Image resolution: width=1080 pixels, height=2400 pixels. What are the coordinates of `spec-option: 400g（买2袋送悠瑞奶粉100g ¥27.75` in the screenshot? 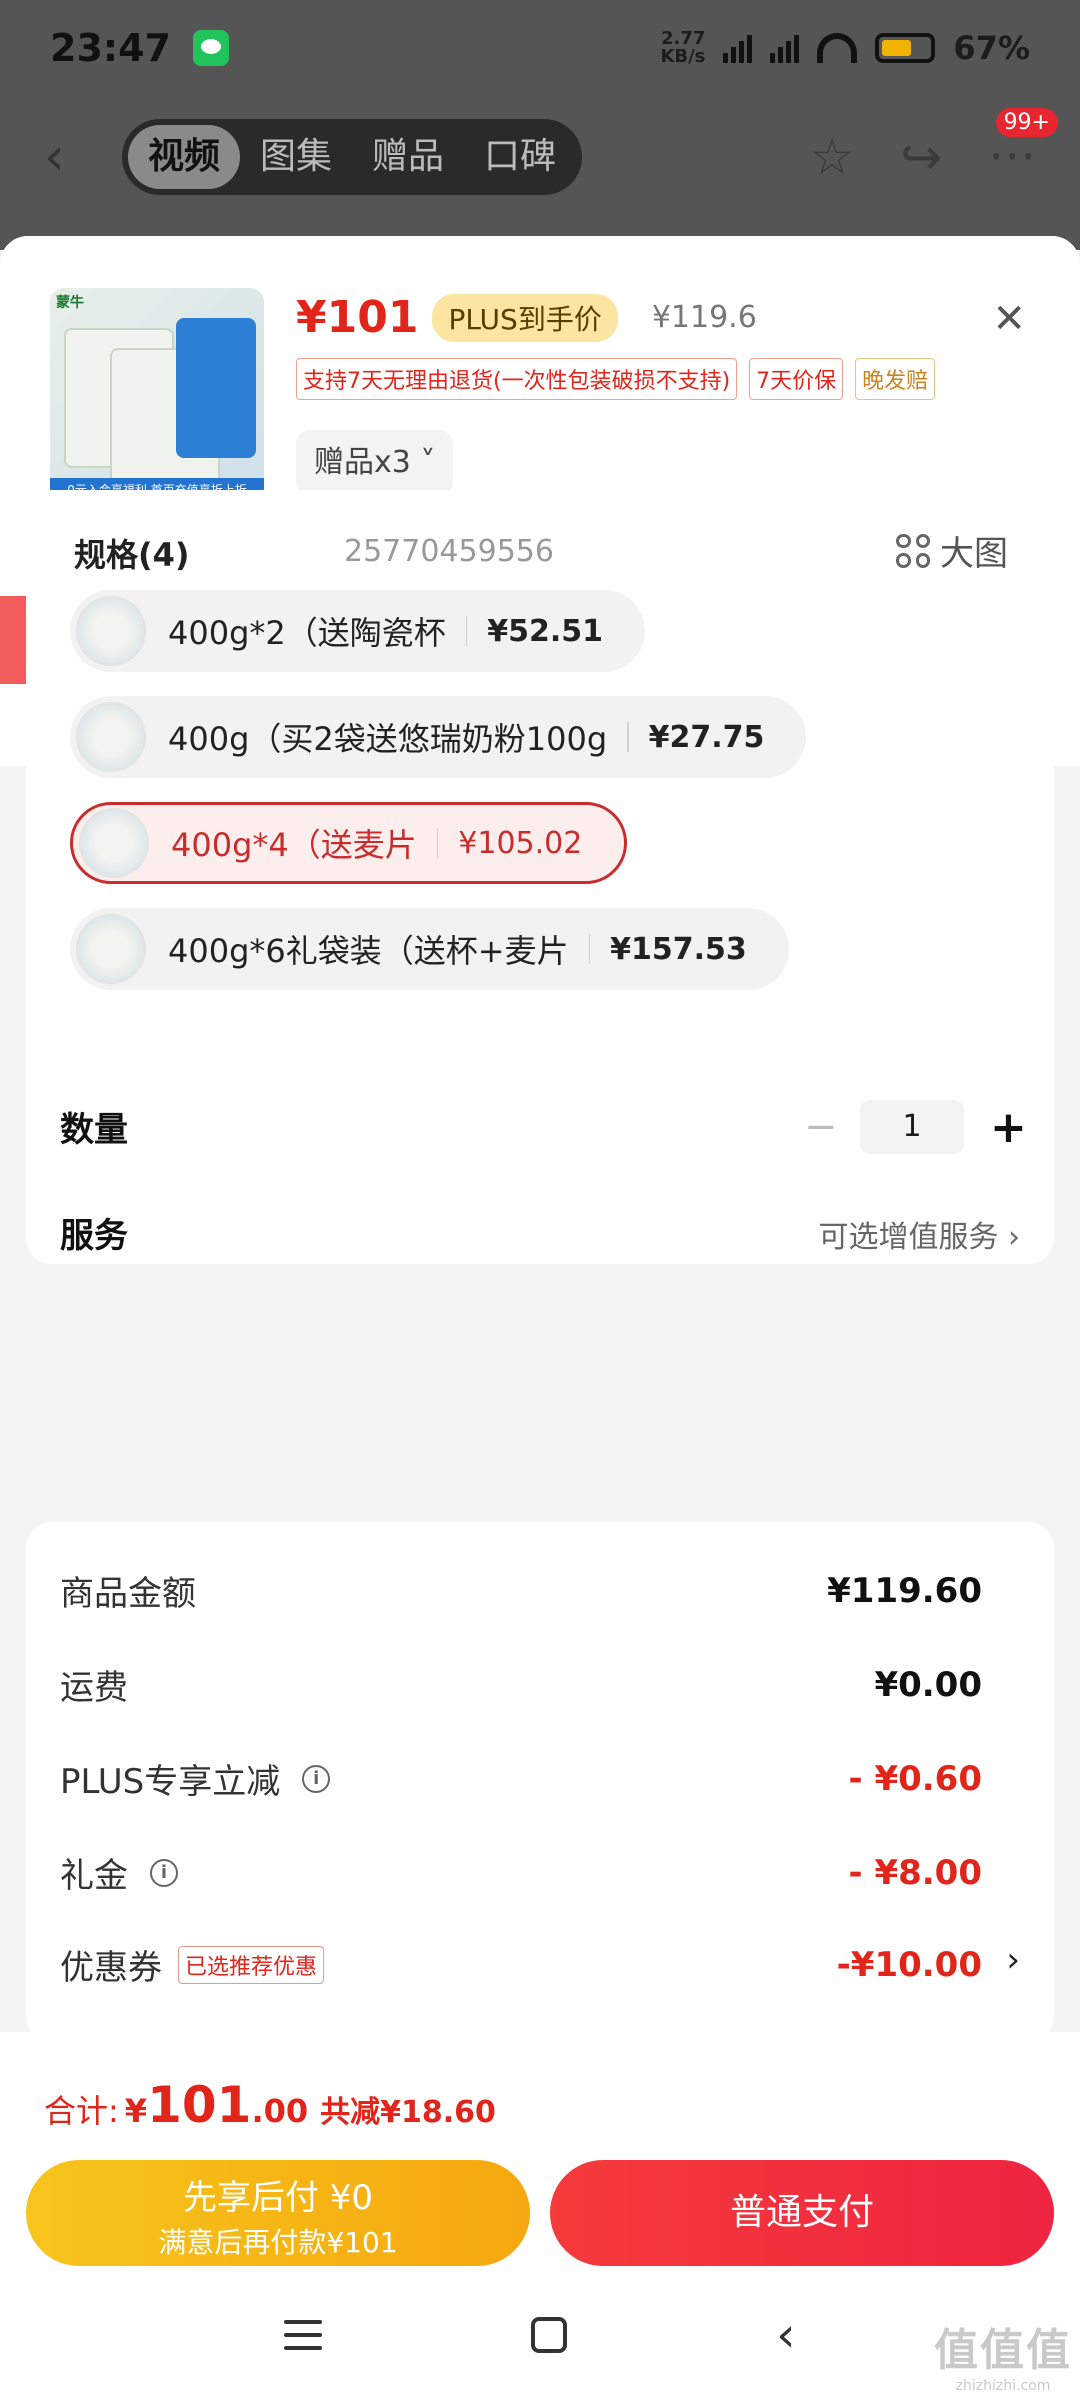 It's located at (438, 737).